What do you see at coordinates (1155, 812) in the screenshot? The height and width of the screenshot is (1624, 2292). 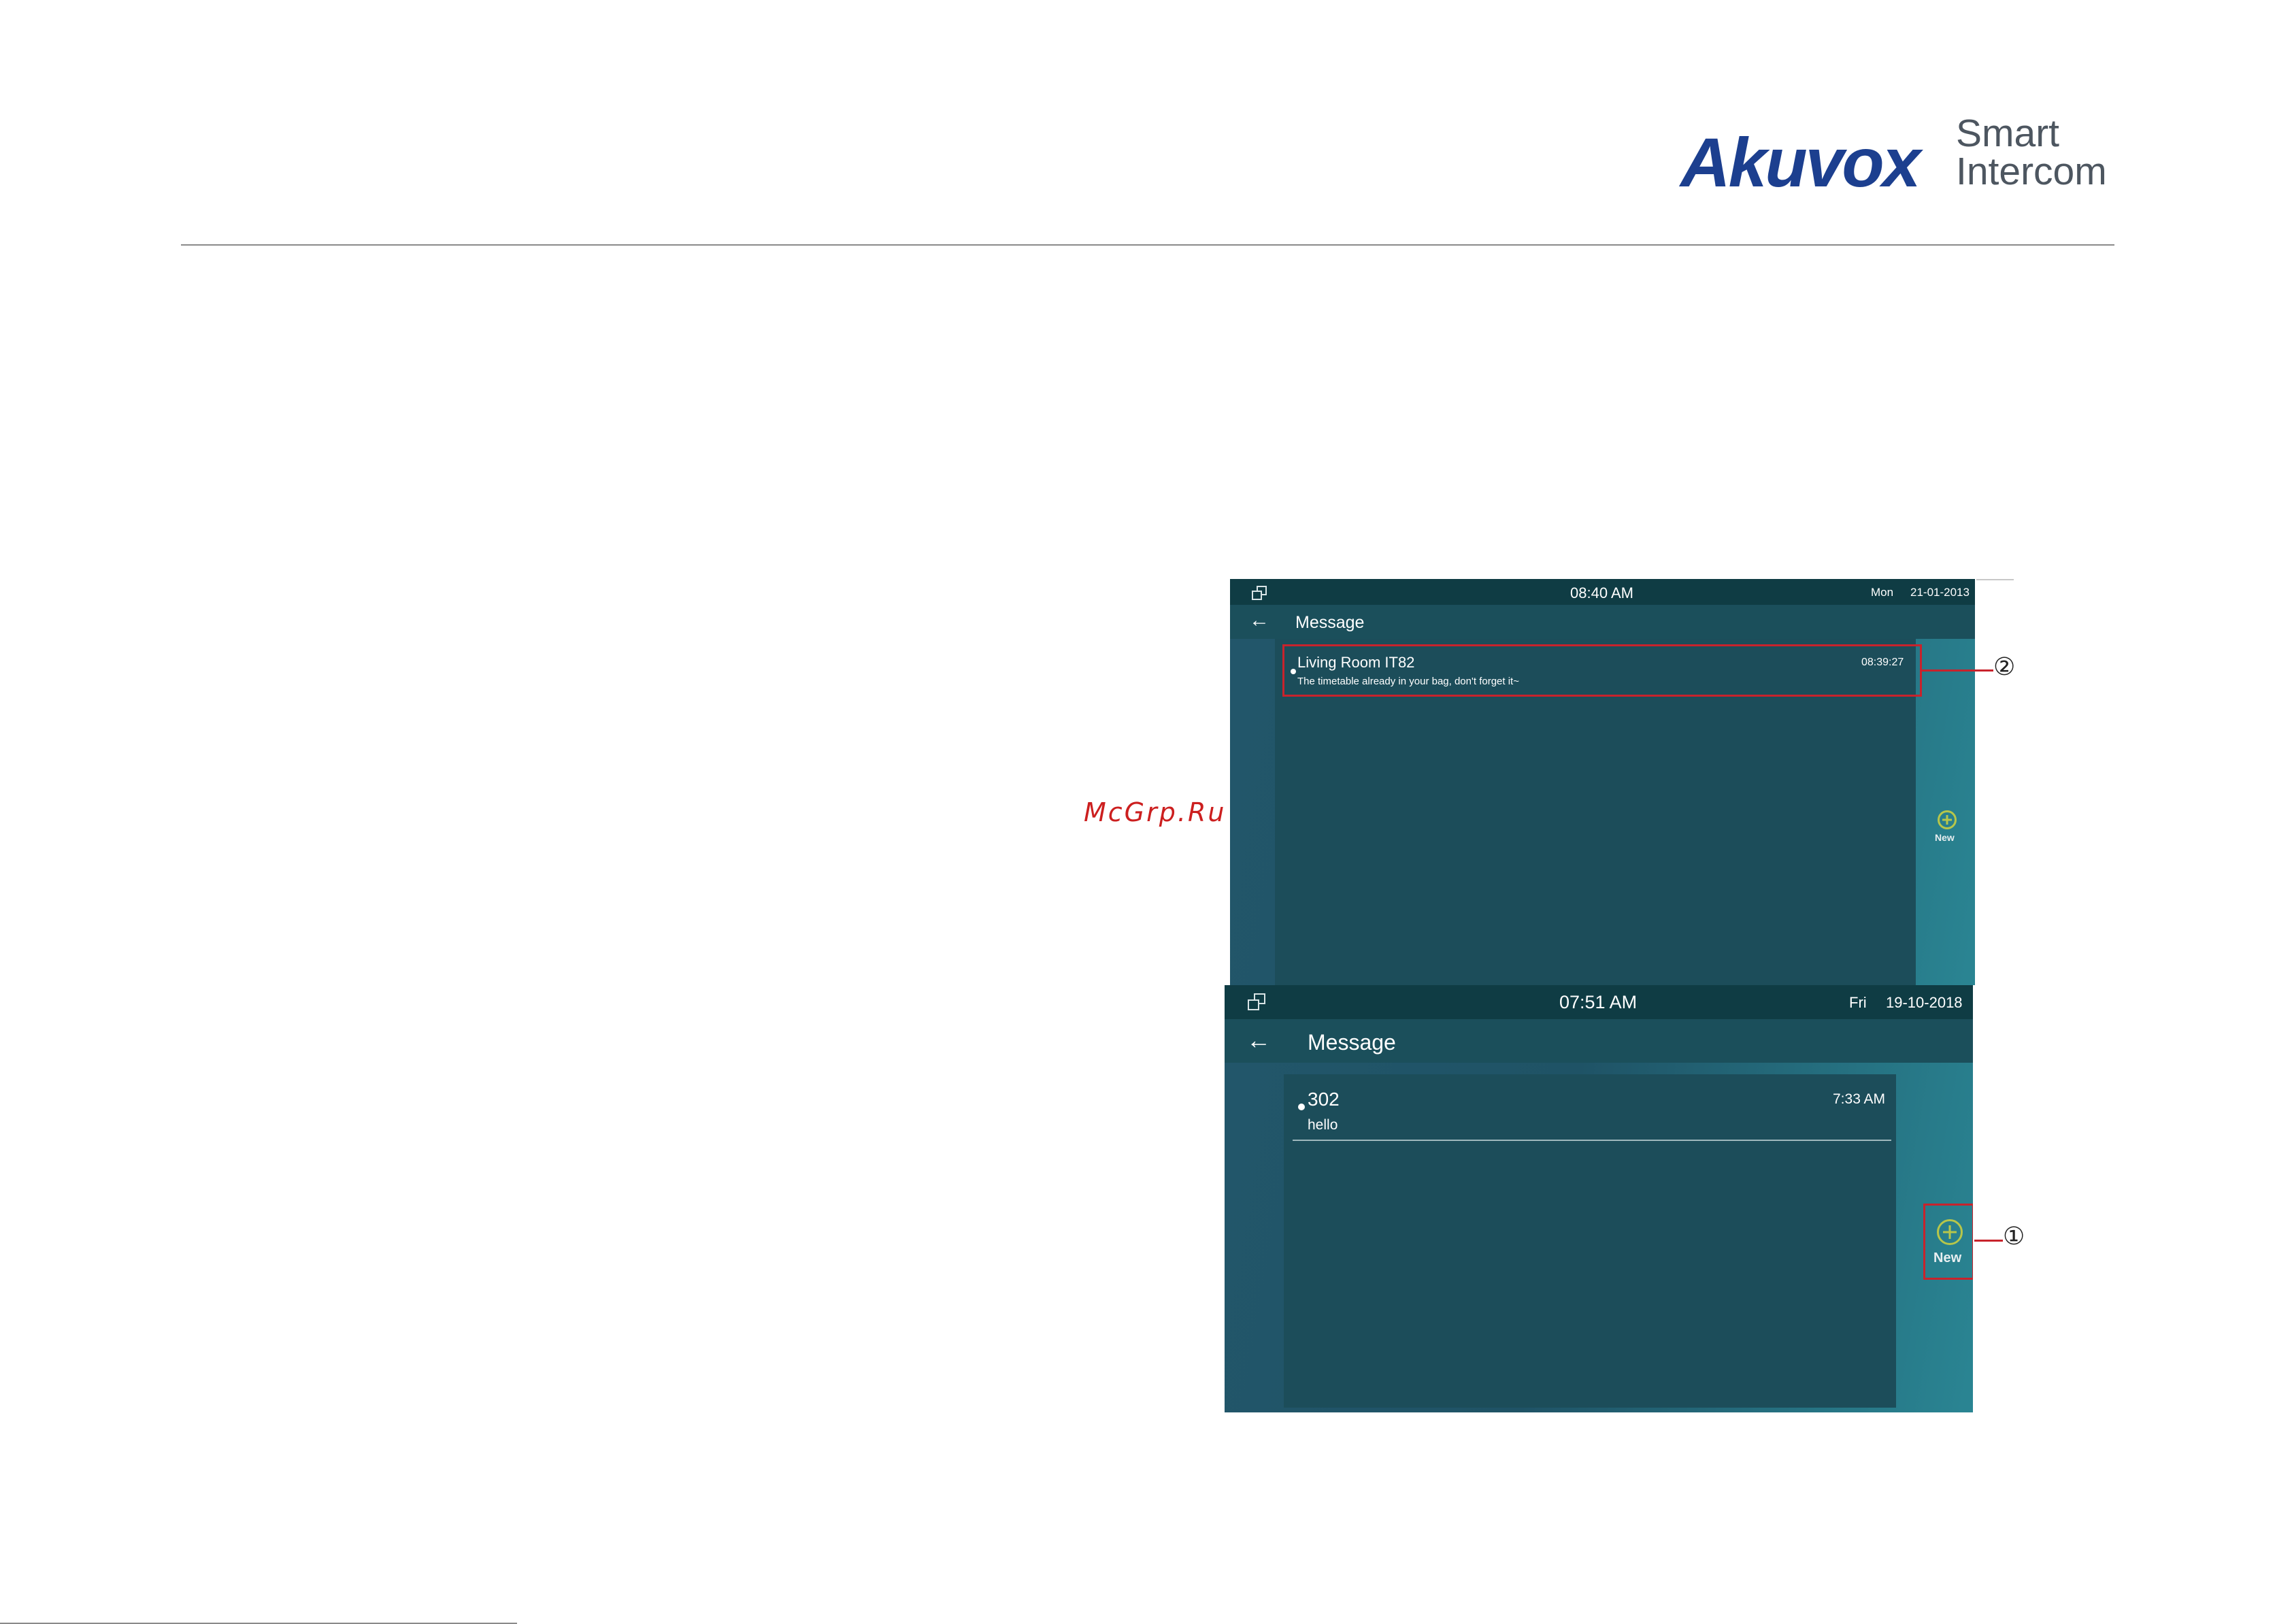 I see `watermark: McGrp.Ru` at bounding box center [1155, 812].